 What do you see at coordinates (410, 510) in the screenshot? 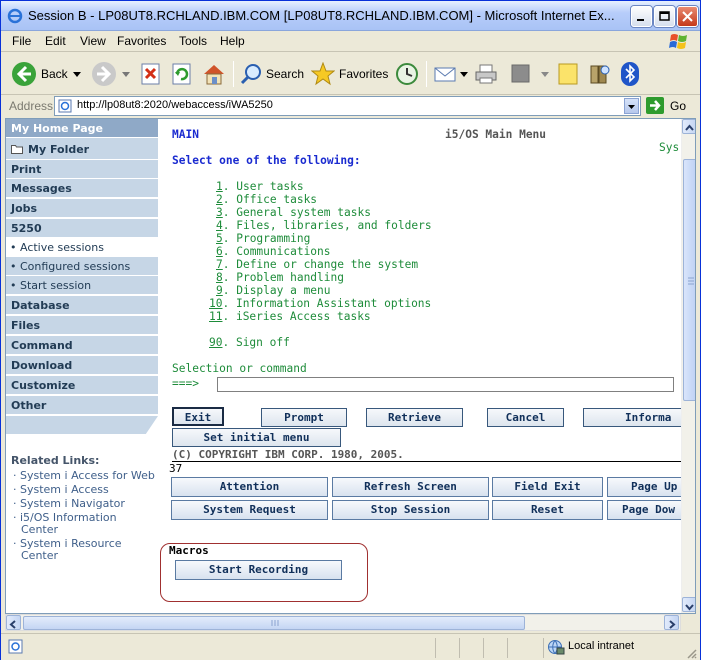
I see `stop-session-button: Stop Session` at bounding box center [410, 510].